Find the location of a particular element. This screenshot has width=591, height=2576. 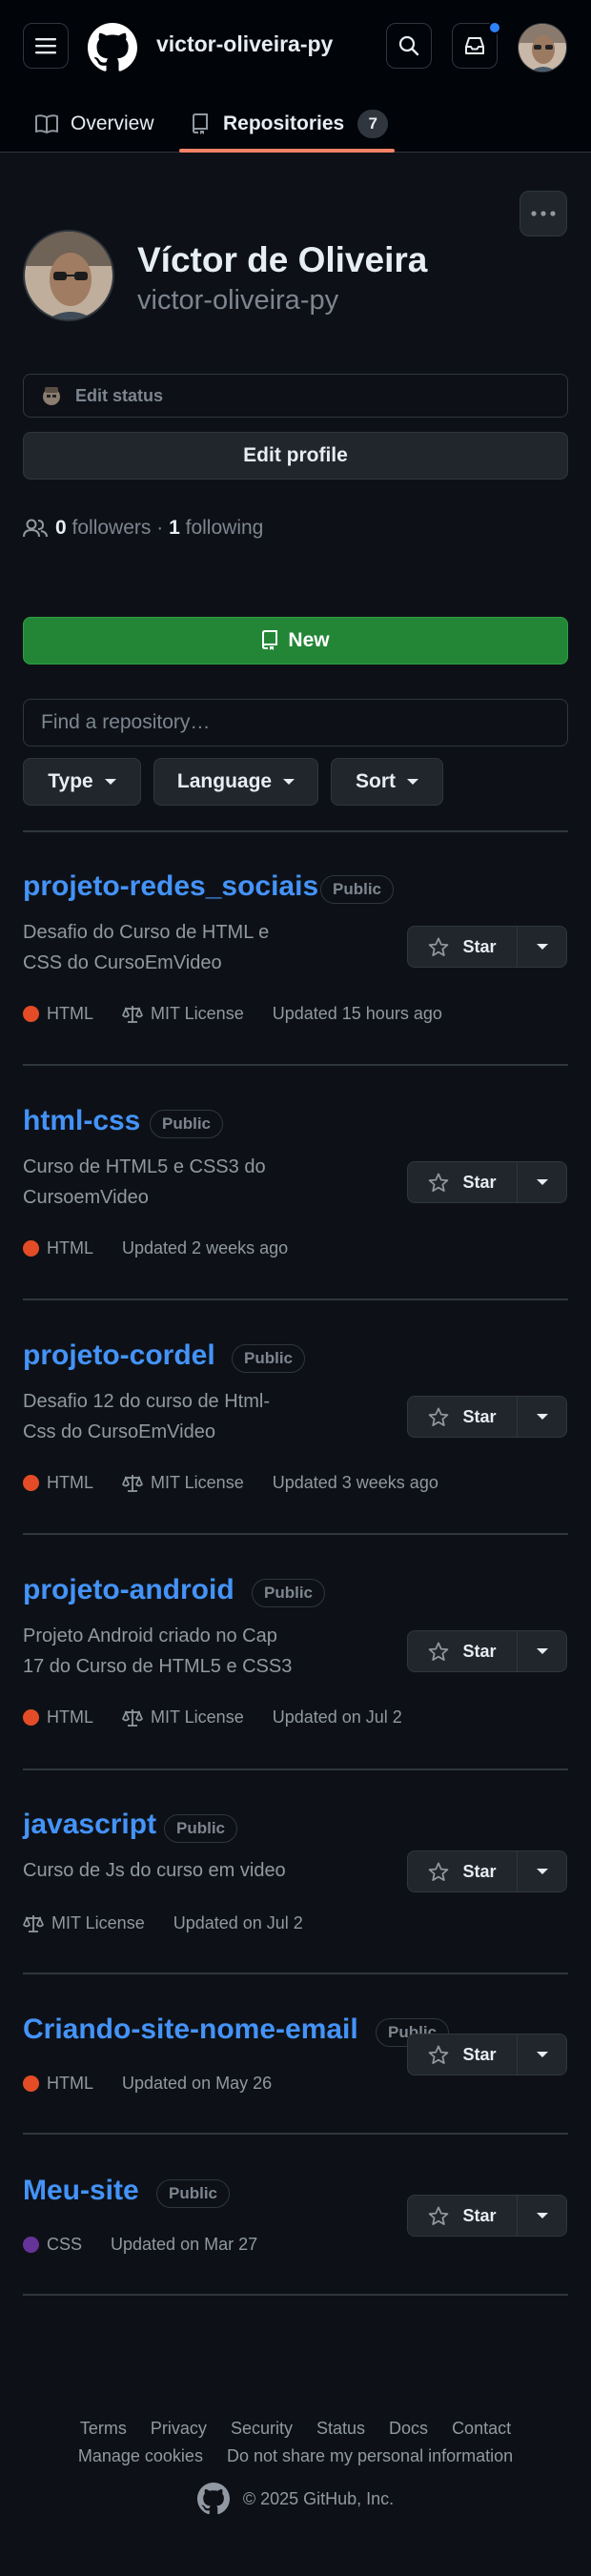

more-options-button is located at coordinates (543, 213).